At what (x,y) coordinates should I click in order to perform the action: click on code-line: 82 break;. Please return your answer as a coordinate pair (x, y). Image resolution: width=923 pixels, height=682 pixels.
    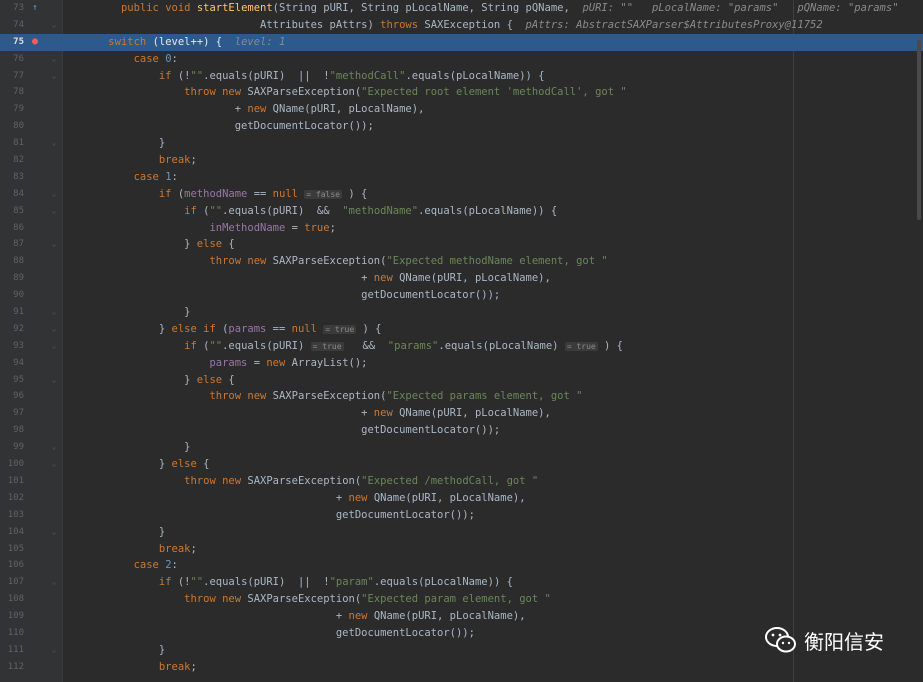
    Looking at the image, I should click on (461, 160).